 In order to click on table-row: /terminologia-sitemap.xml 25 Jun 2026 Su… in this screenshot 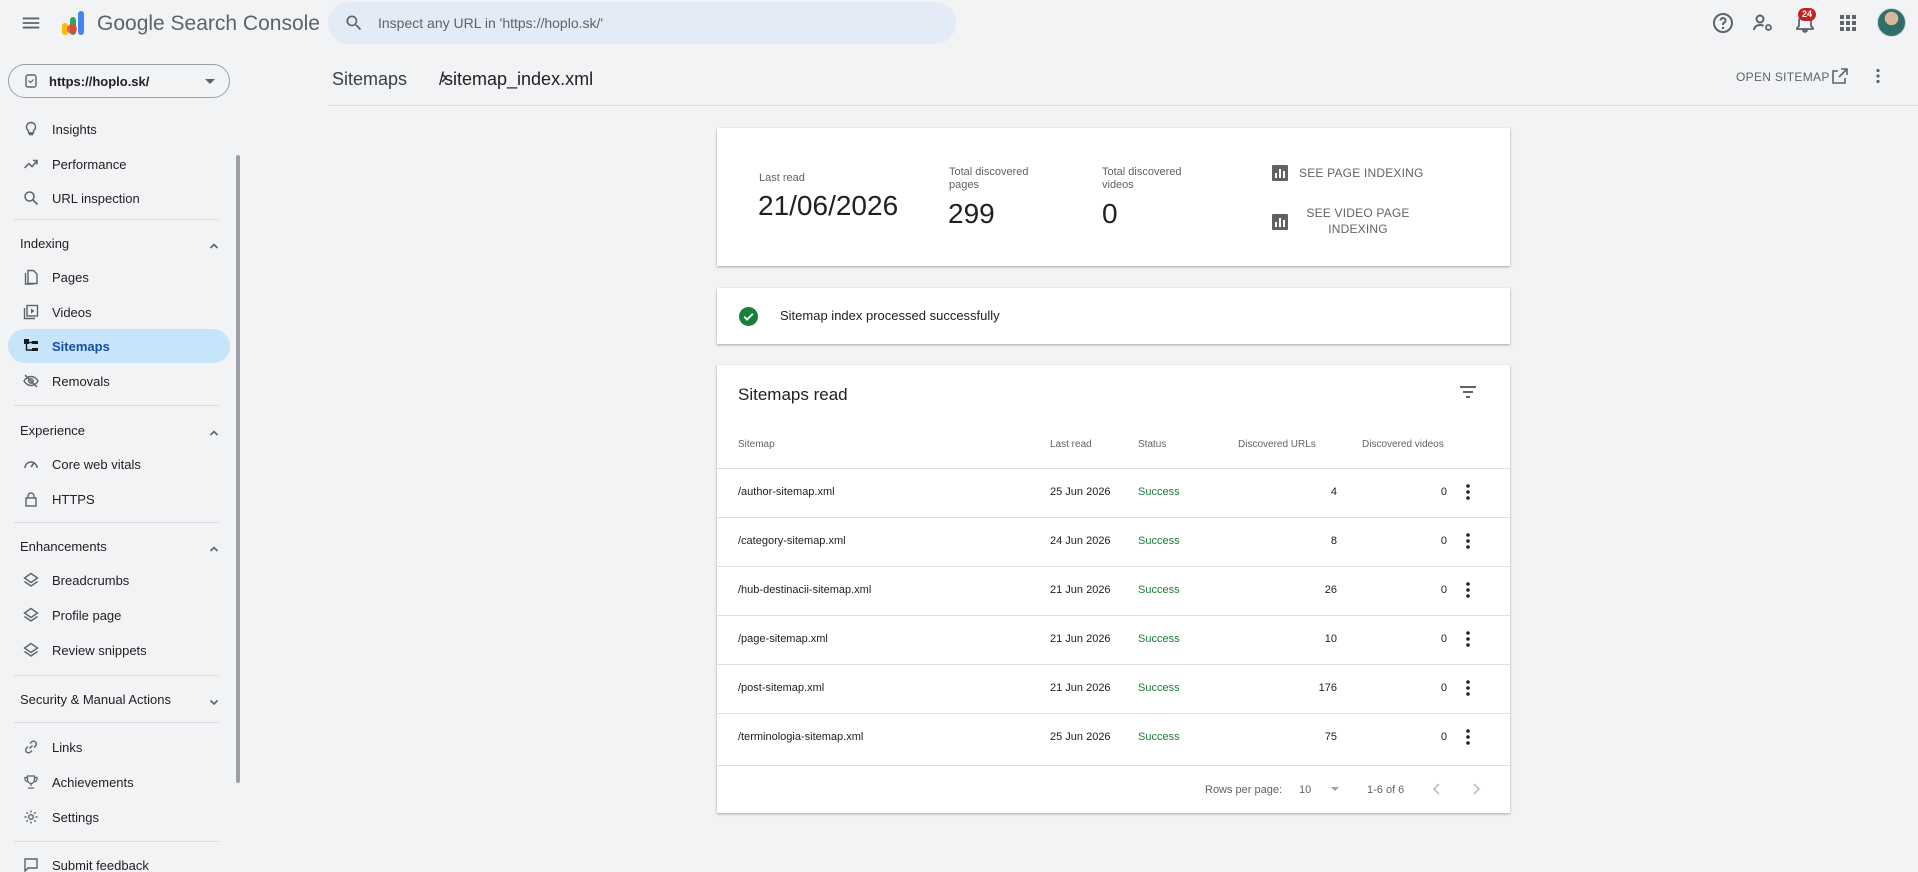, I will do `click(1113, 737)`.